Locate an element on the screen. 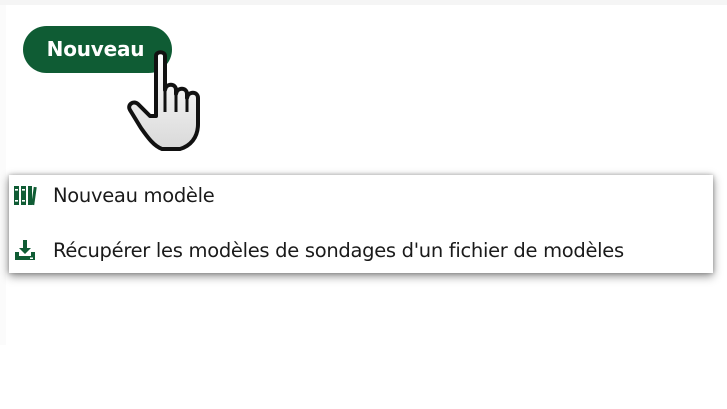 The width and height of the screenshot is (727, 409). top-bar is located at coordinates (363, 2).